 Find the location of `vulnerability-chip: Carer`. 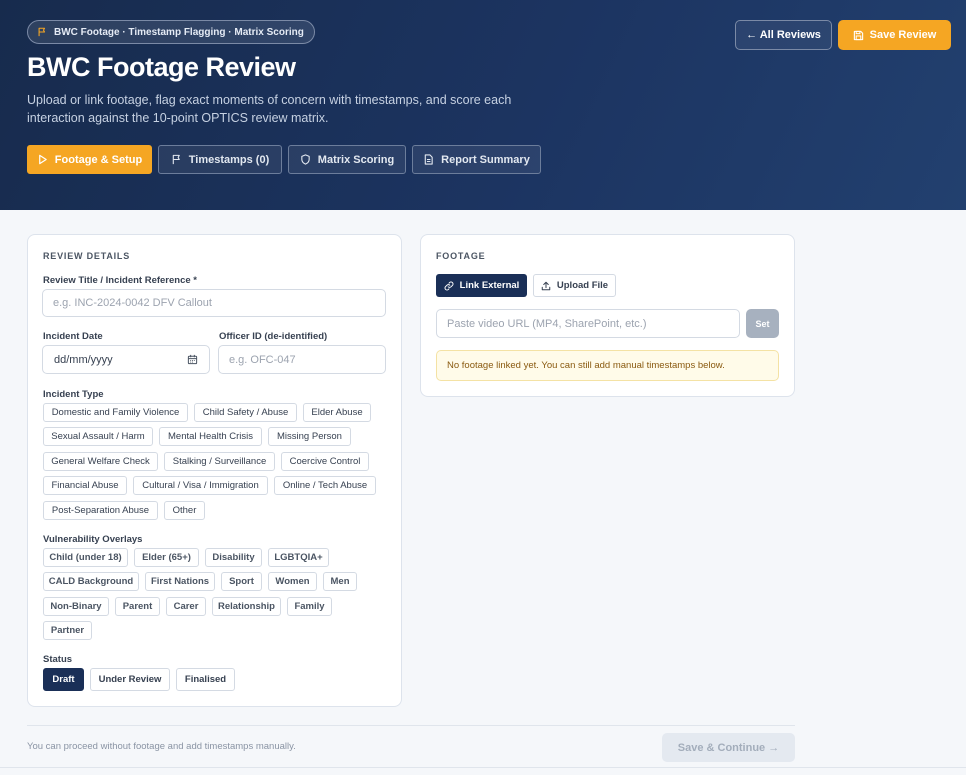

vulnerability-chip: Carer is located at coordinates (186, 606).